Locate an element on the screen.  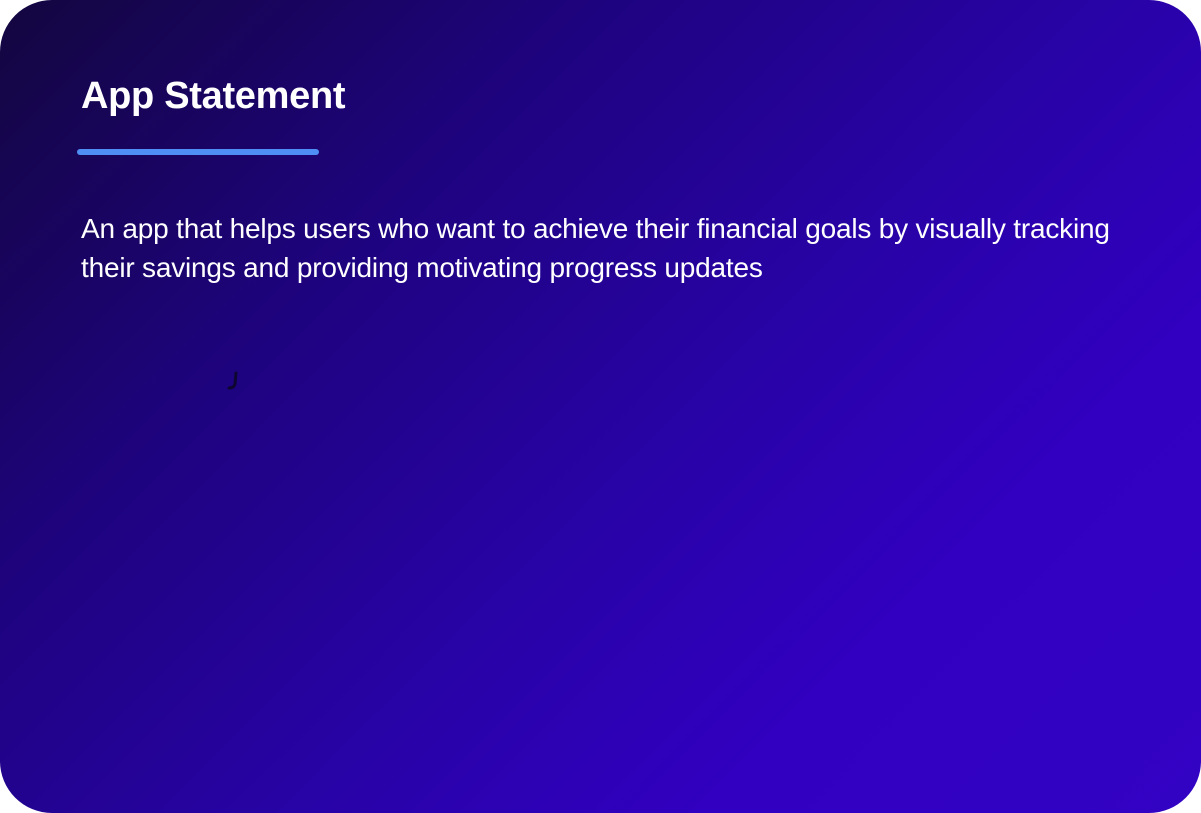
title-underline is located at coordinates (198, 152).